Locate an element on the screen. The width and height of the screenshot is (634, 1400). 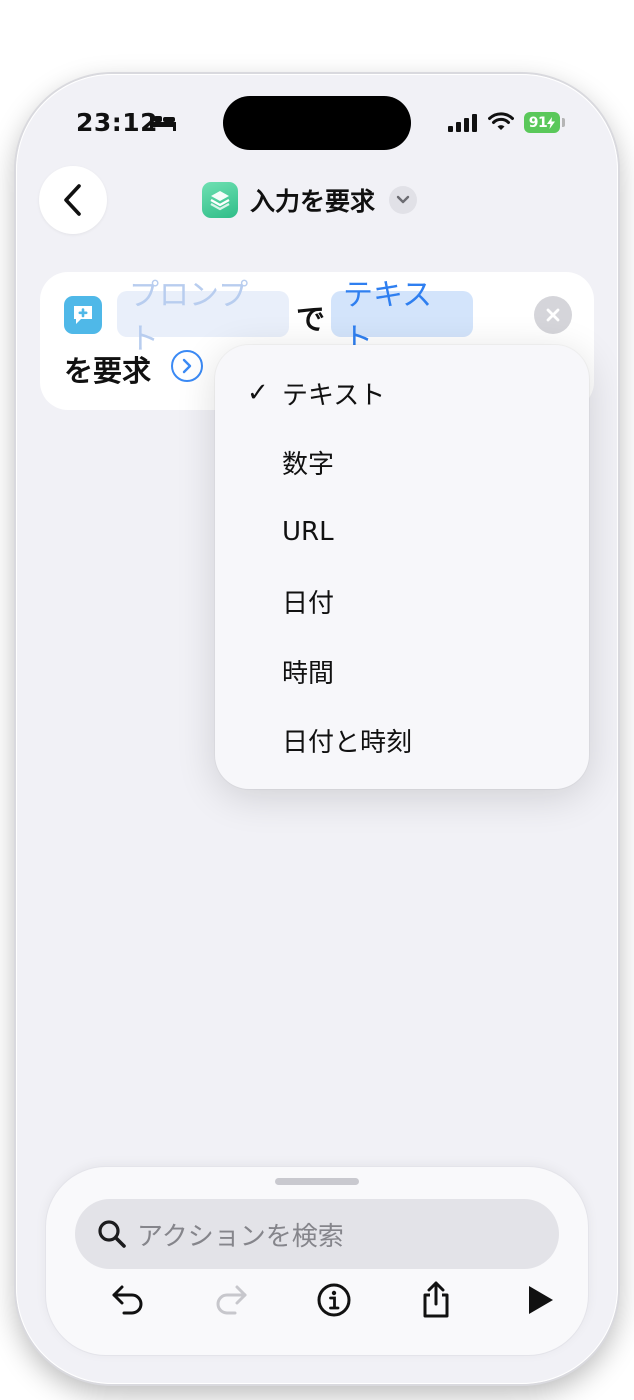
chat-bubble-plus-icon is located at coordinates (83, 315).